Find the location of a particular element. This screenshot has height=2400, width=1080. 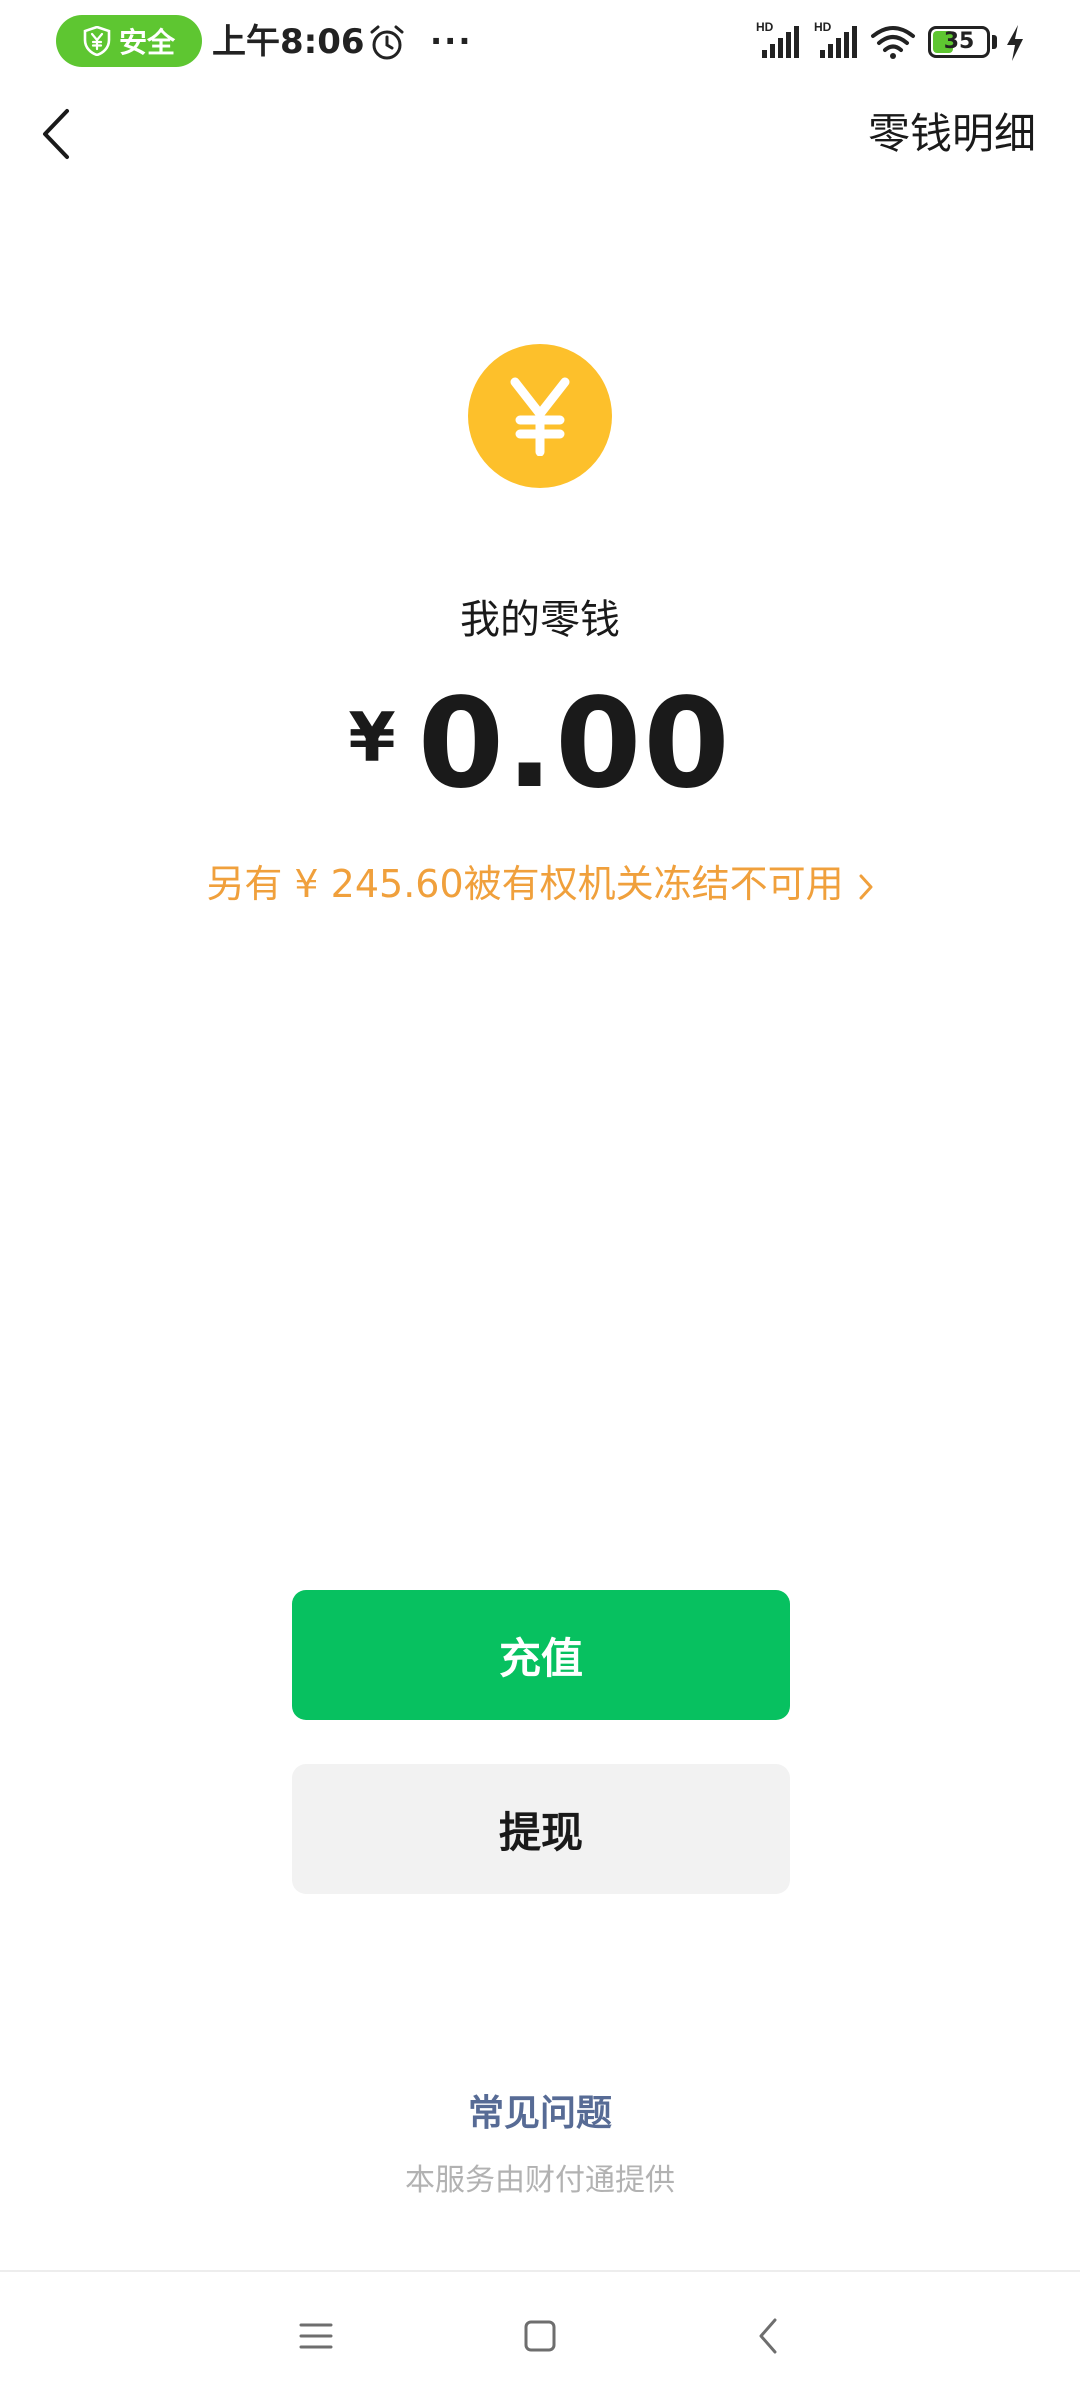

system-nav-bar is located at coordinates (540, 2335).